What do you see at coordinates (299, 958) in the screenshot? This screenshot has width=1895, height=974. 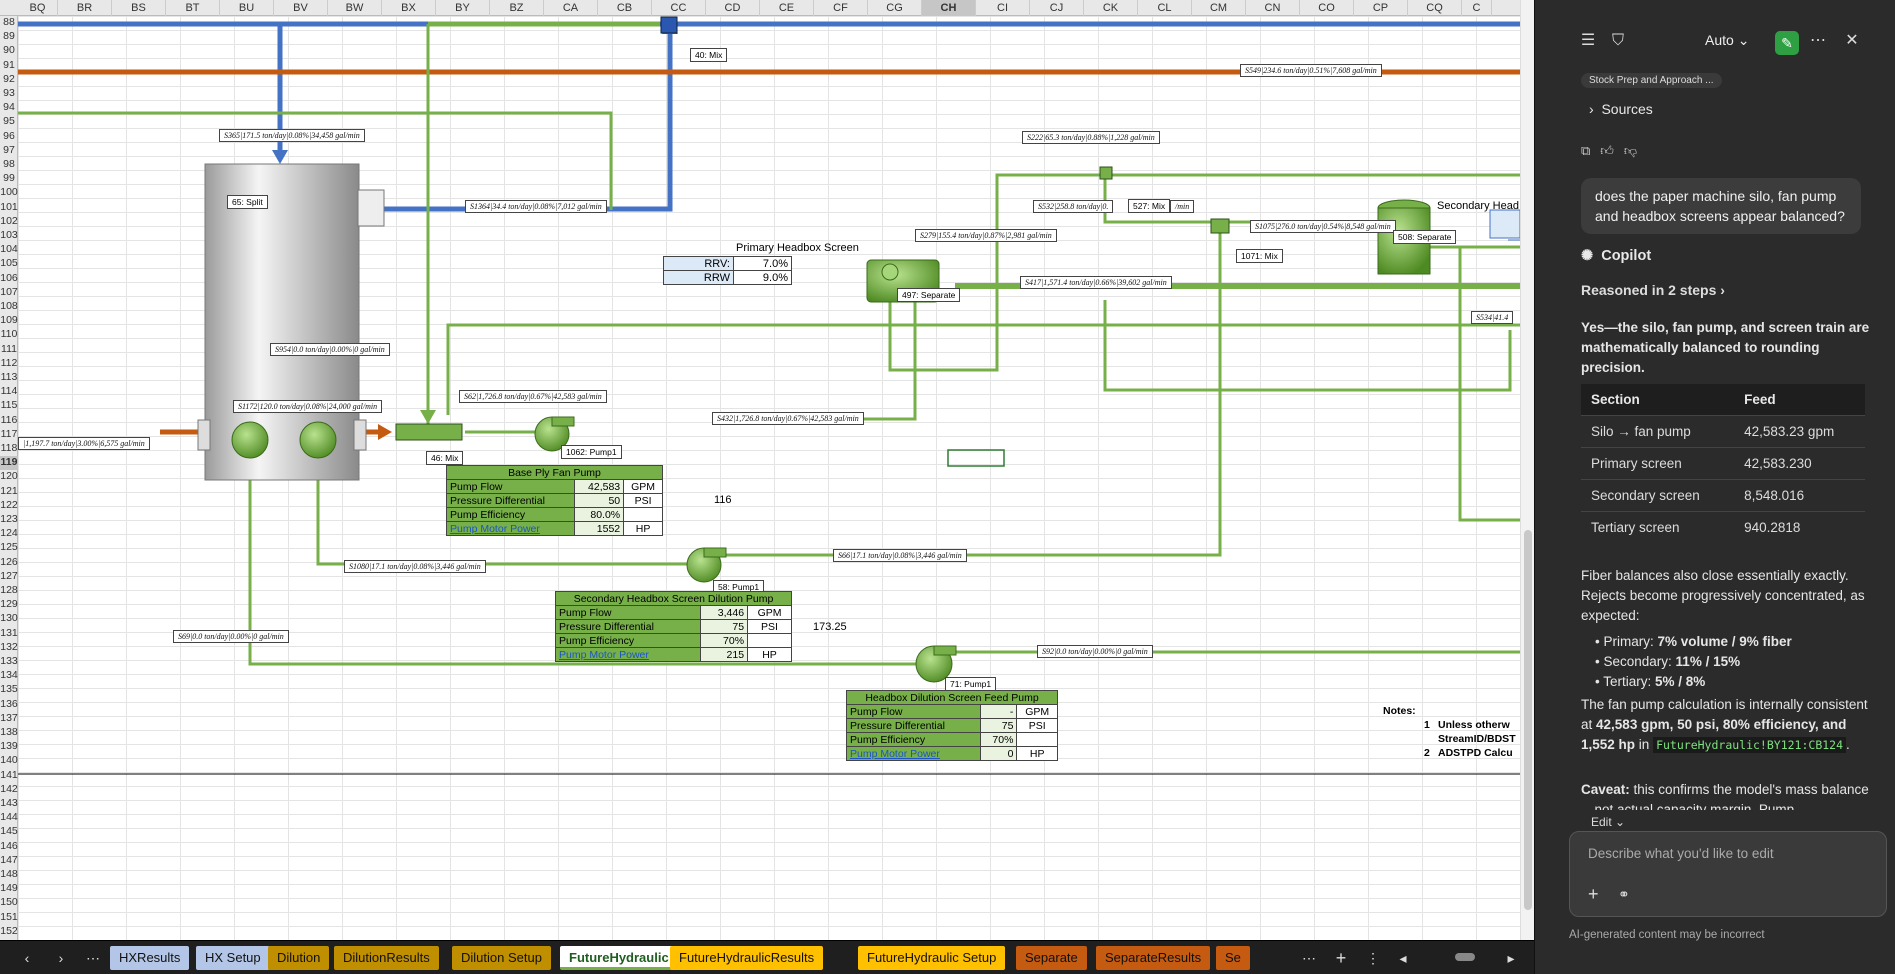 I see `sheet-tab: Dilution` at bounding box center [299, 958].